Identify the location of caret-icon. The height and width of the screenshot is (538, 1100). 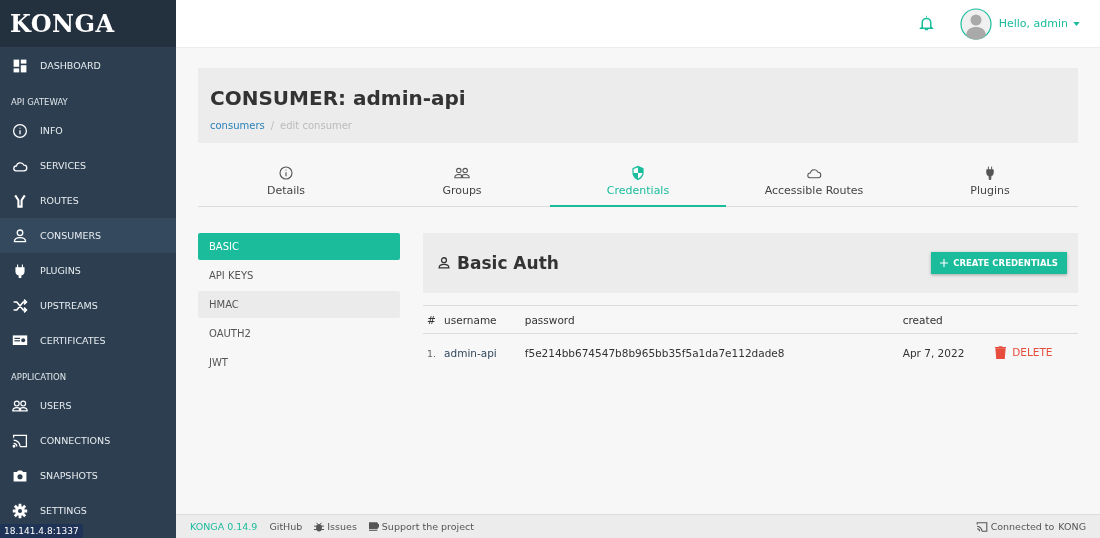
(1076, 23).